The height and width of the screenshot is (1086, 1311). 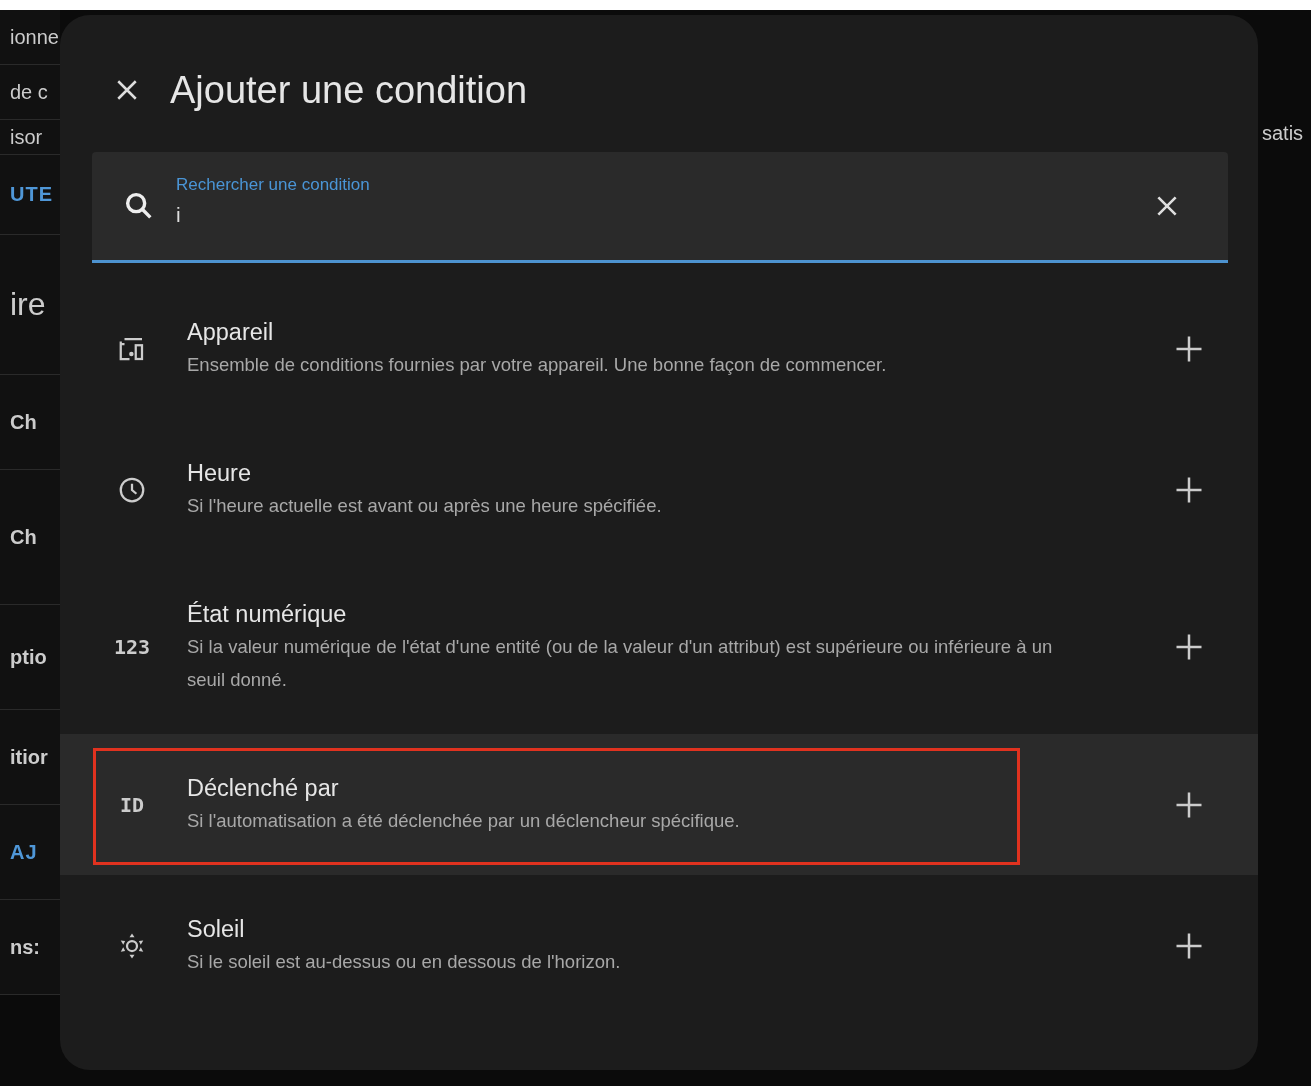 What do you see at coordinates (132, 804) in the screenshot?
I see `glyph-icon: ID` at bounding box center [132, 804].